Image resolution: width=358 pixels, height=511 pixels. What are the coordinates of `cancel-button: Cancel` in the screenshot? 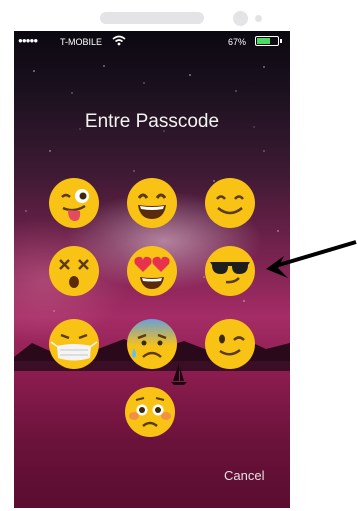 It's located at (244, 475).